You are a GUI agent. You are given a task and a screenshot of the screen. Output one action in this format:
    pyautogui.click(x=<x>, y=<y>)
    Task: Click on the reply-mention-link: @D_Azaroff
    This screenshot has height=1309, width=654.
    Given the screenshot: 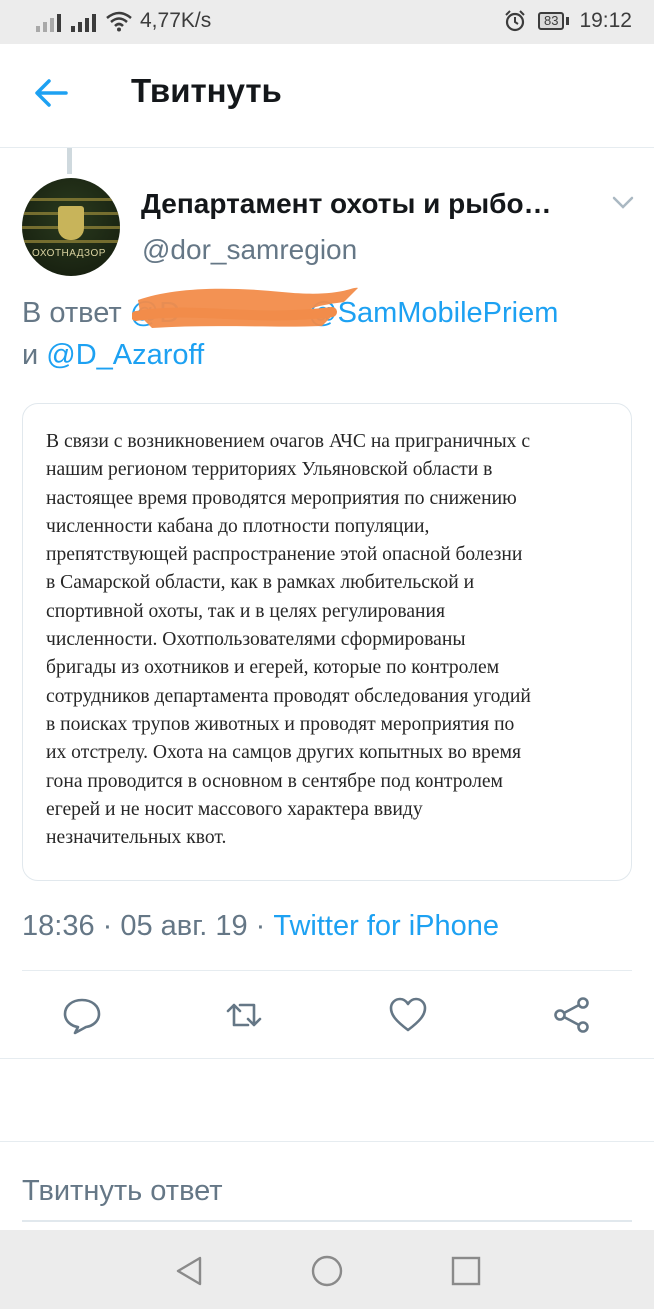 What is the action you would take?
    pyautogui.click(x=125, y=355)
    